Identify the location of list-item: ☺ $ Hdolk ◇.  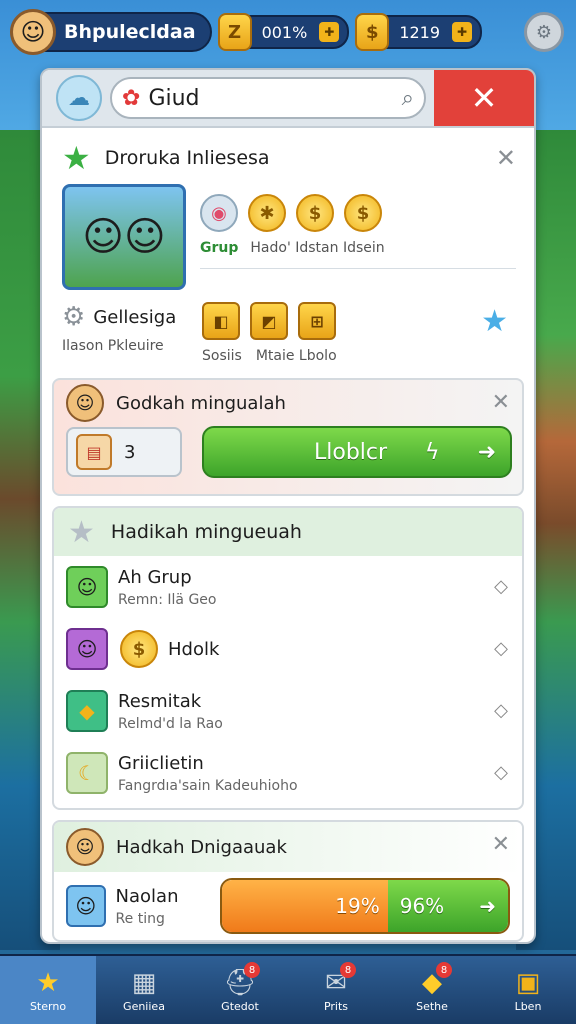
(288, 649).